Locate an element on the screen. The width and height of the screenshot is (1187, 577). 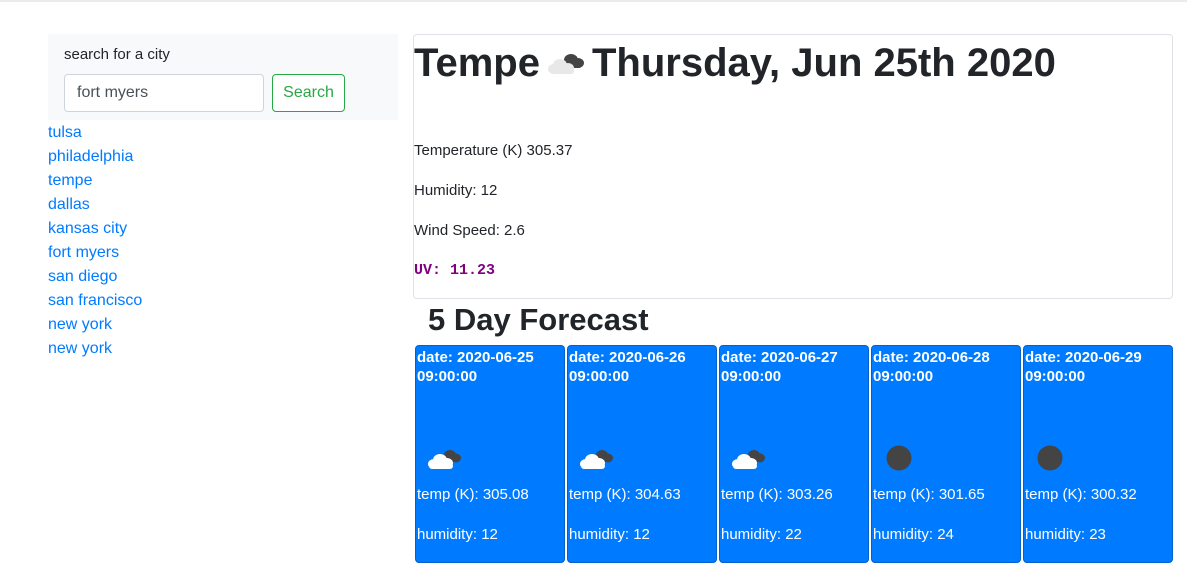
history-item: fort myers is located at coordinates (148, 253).